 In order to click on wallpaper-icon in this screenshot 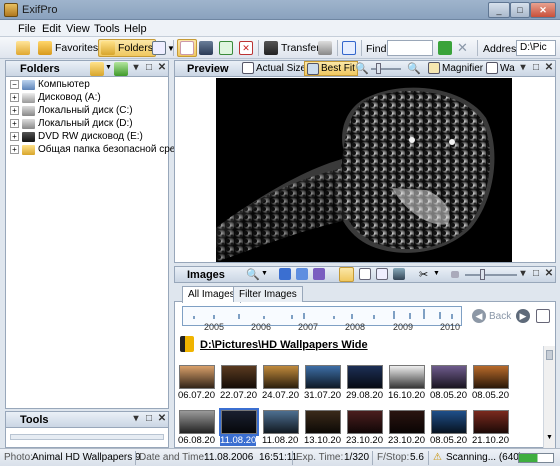, I will do `click(492, 68)`.